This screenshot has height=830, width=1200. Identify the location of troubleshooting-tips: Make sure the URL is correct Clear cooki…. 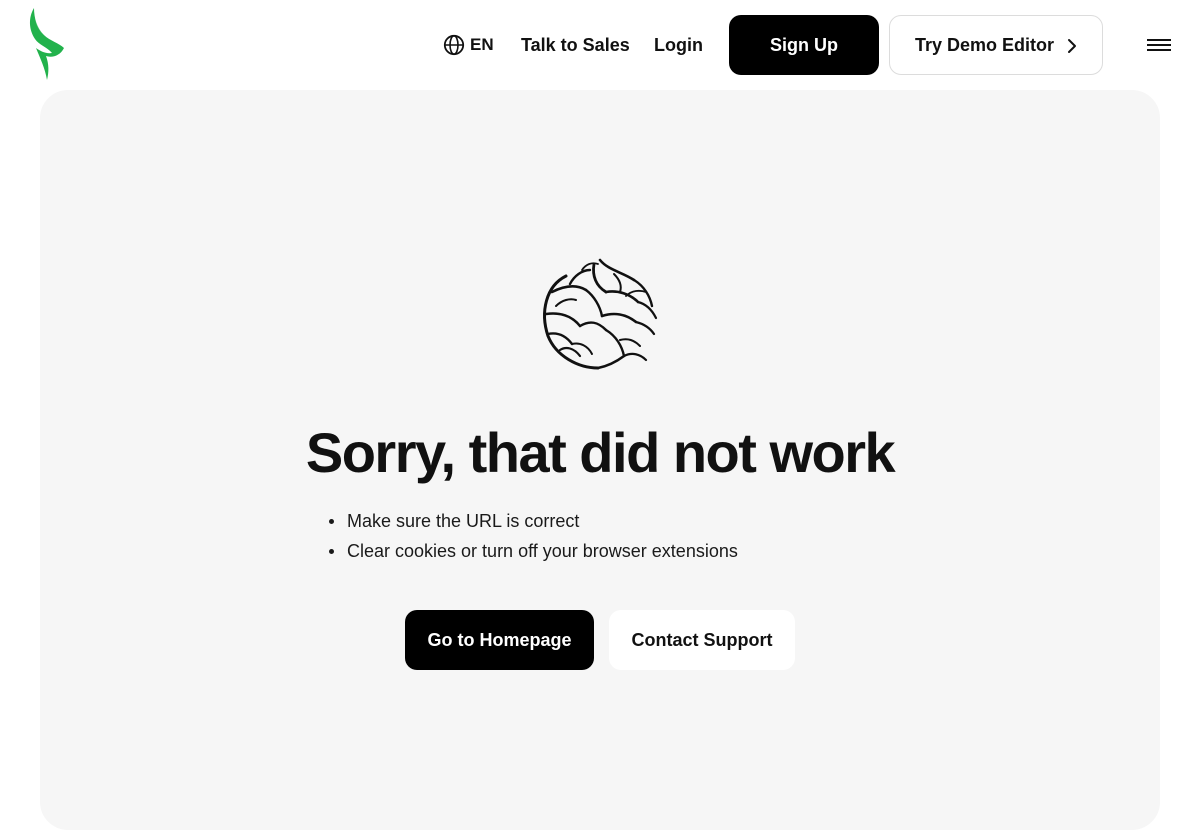
(532, 536).